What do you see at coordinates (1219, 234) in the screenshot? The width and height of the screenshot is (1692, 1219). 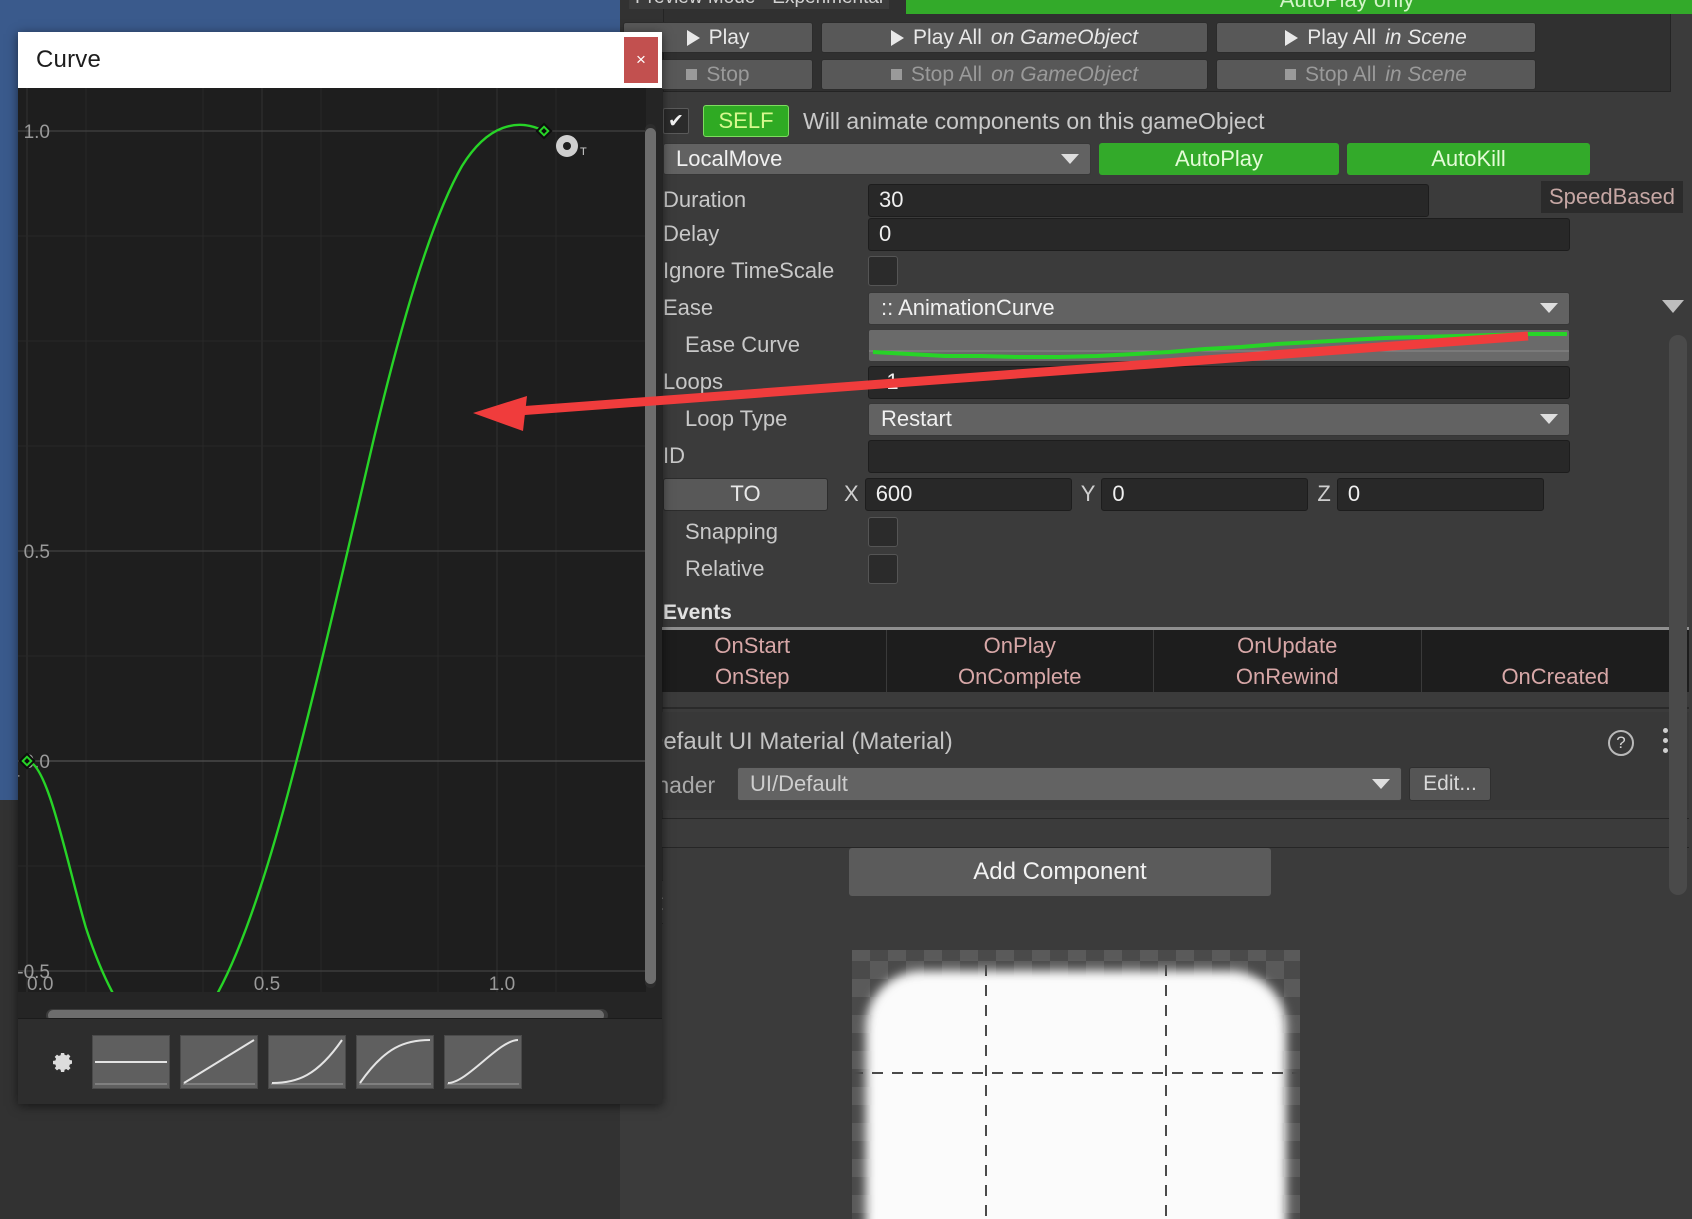 I see `delay-input: 0` at bounding box center [1219, 234].